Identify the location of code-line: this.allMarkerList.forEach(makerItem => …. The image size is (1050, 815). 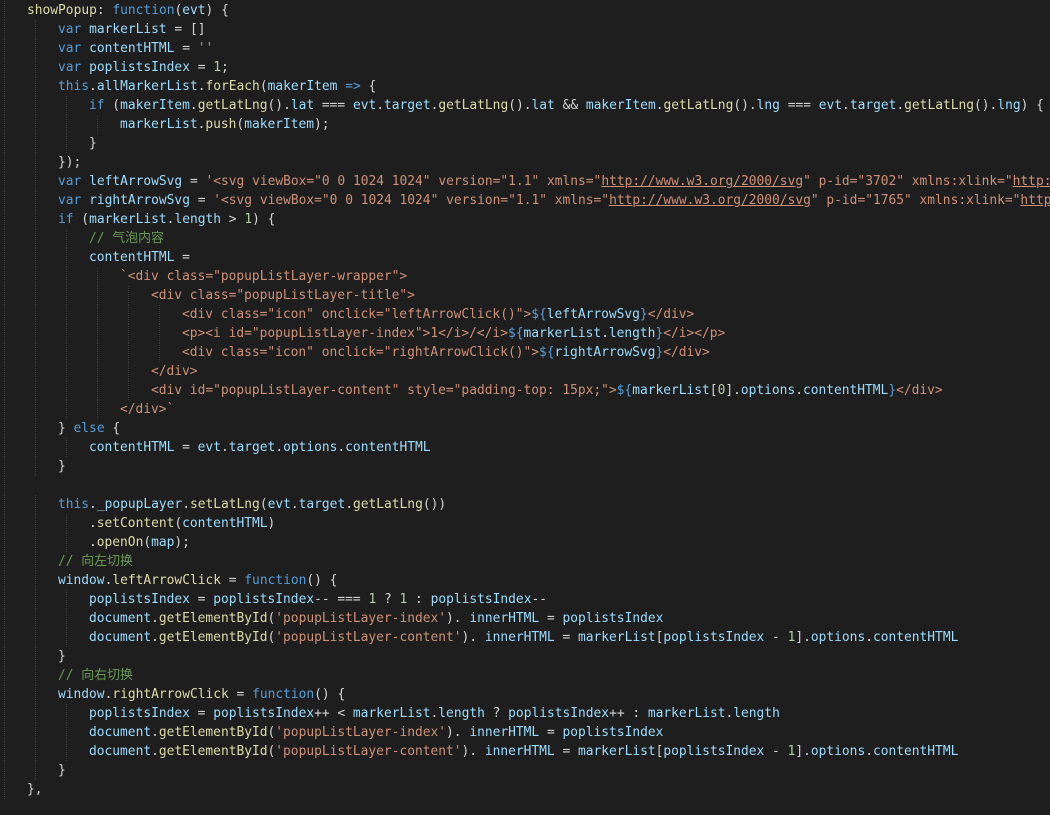
(525, 86).